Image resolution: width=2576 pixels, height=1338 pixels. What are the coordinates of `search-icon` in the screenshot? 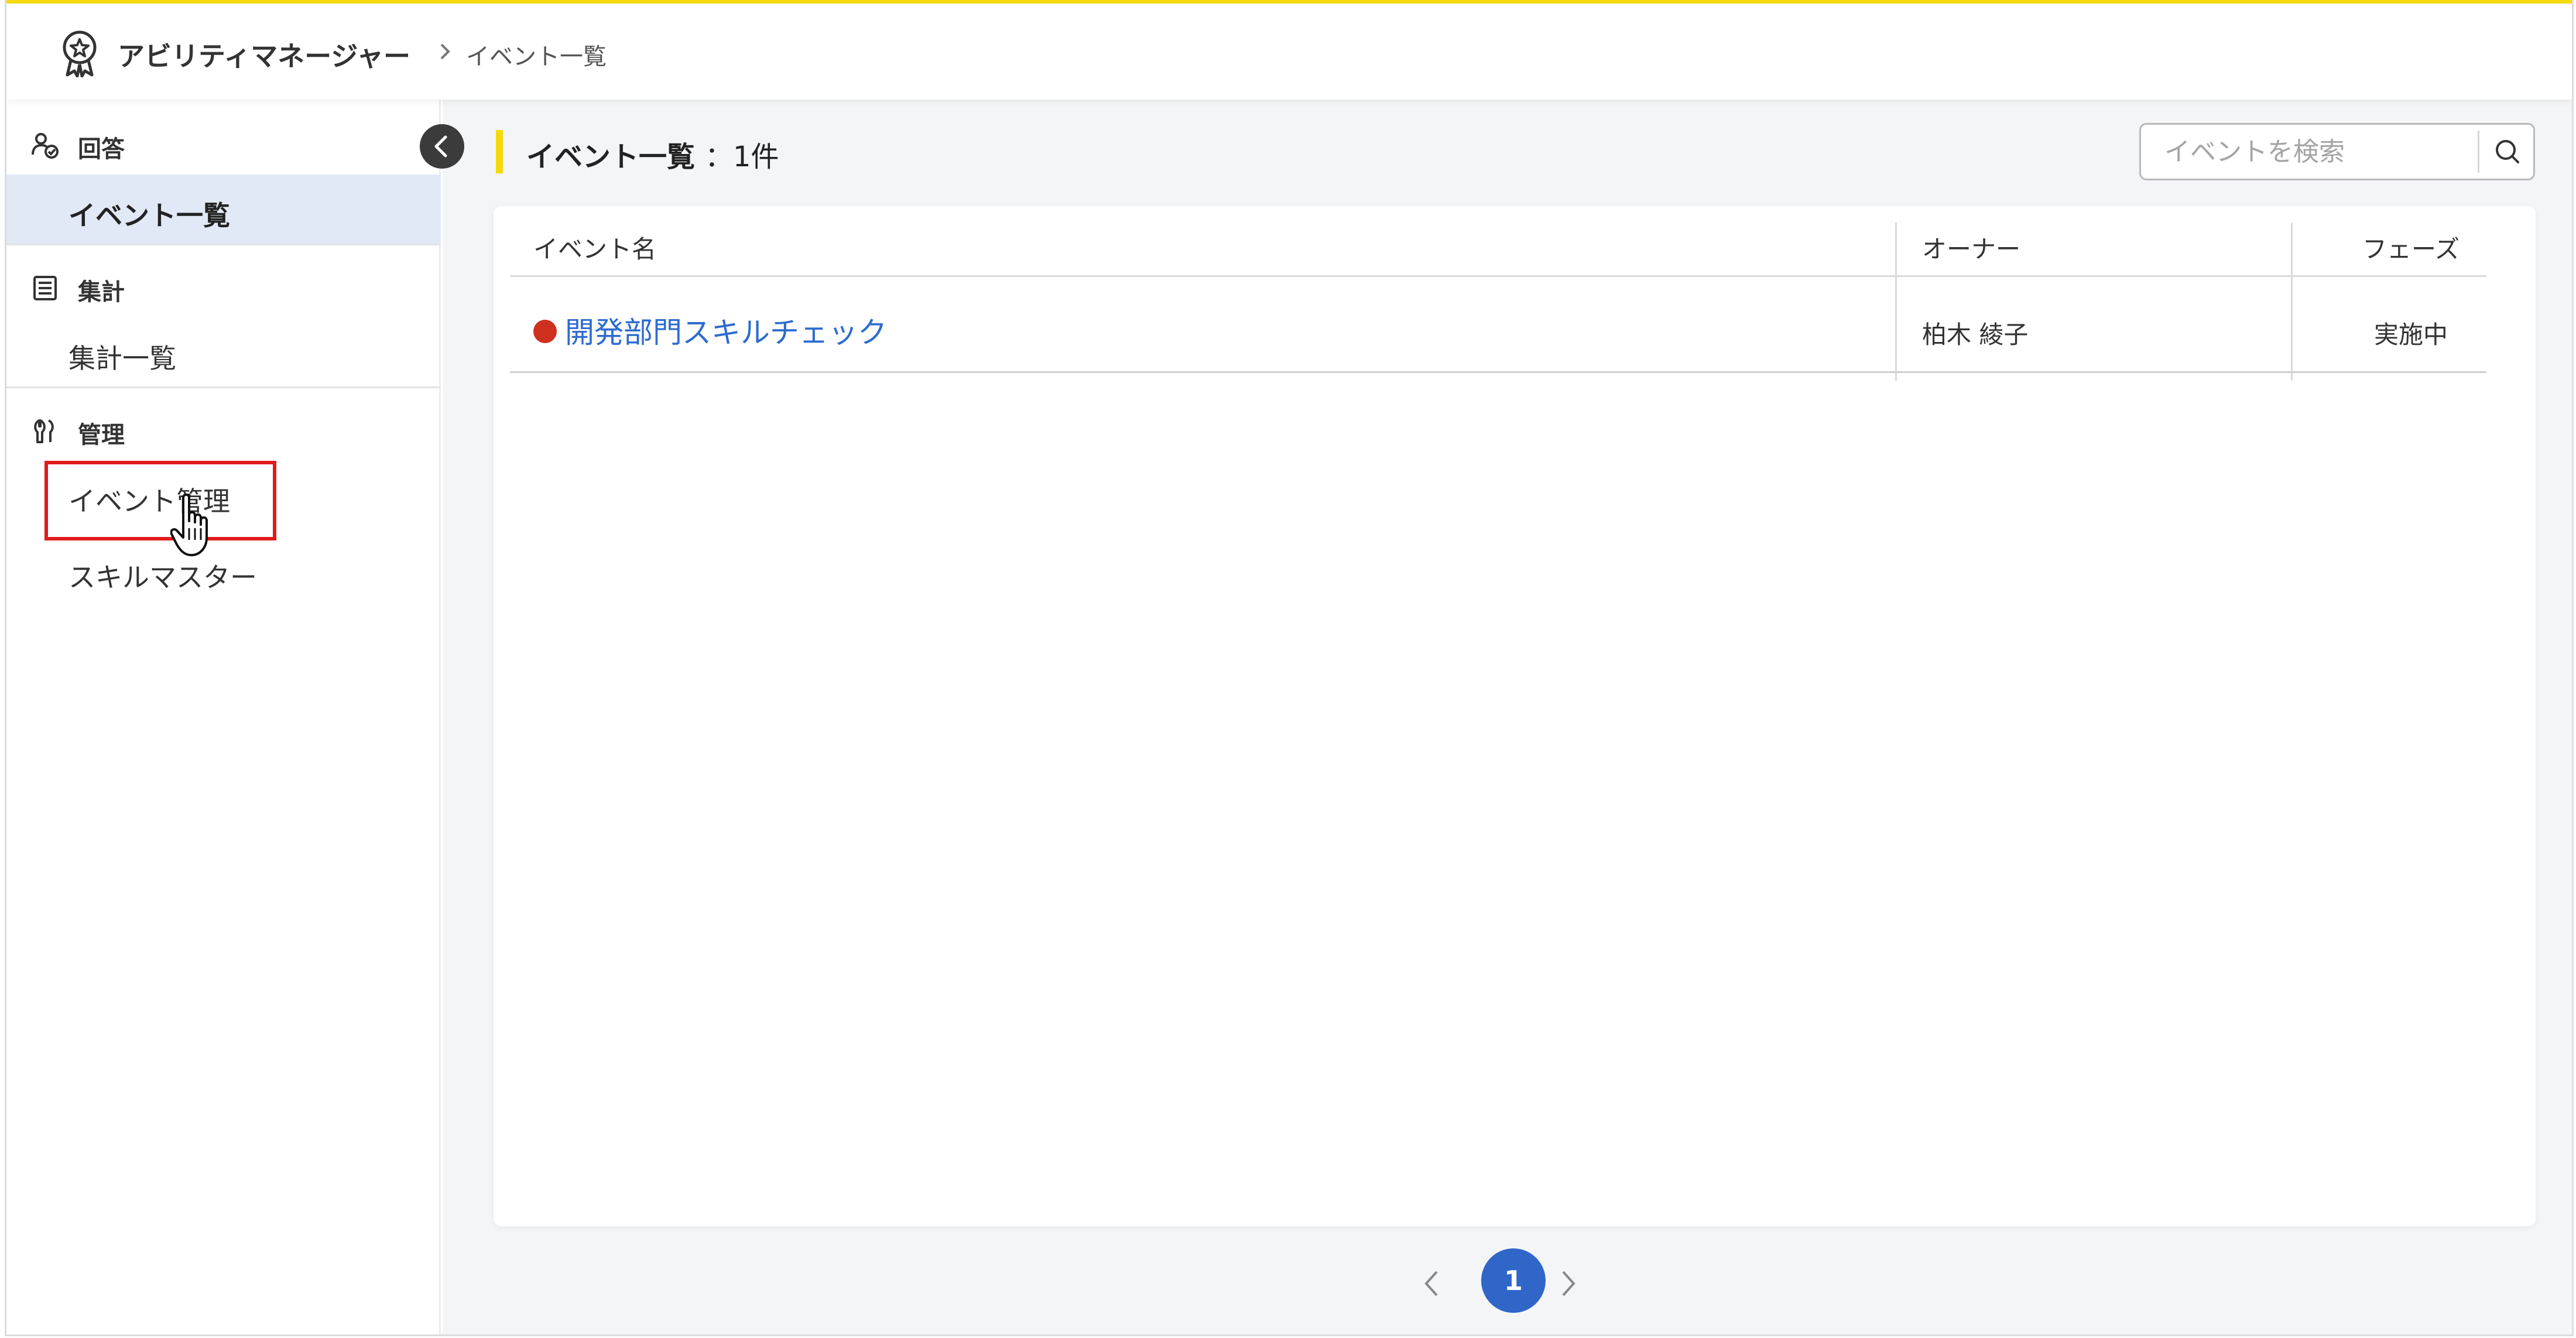 It's located at (2507, 151).